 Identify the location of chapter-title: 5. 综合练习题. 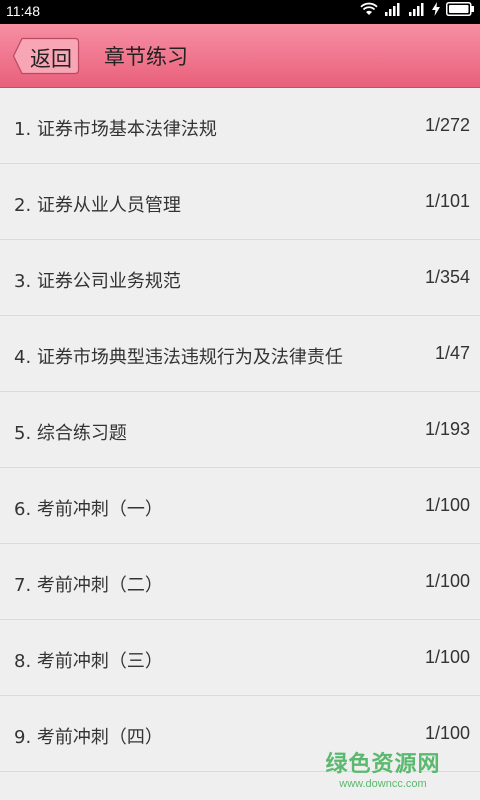
(70, 433).